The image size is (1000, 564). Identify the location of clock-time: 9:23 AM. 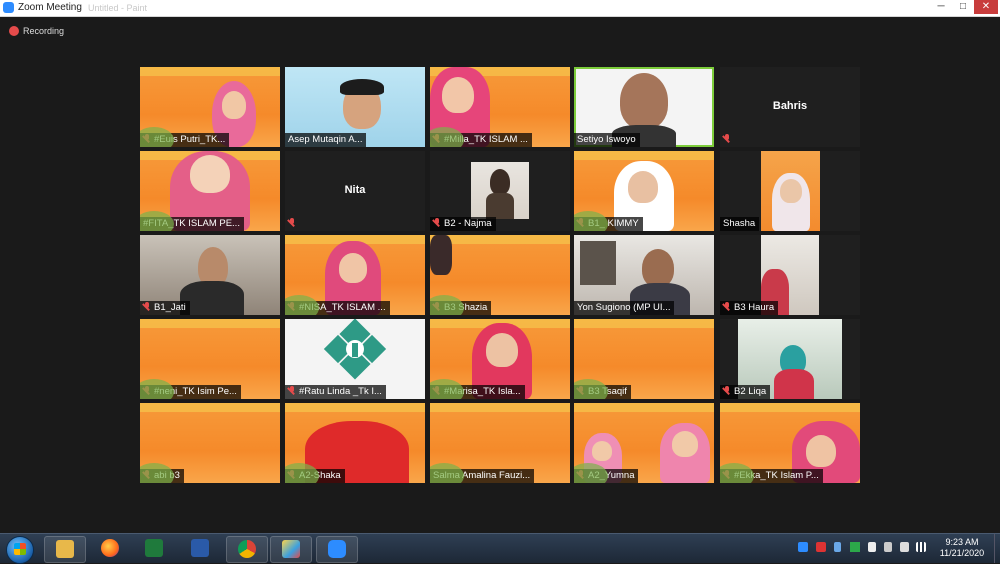
(962, 542).